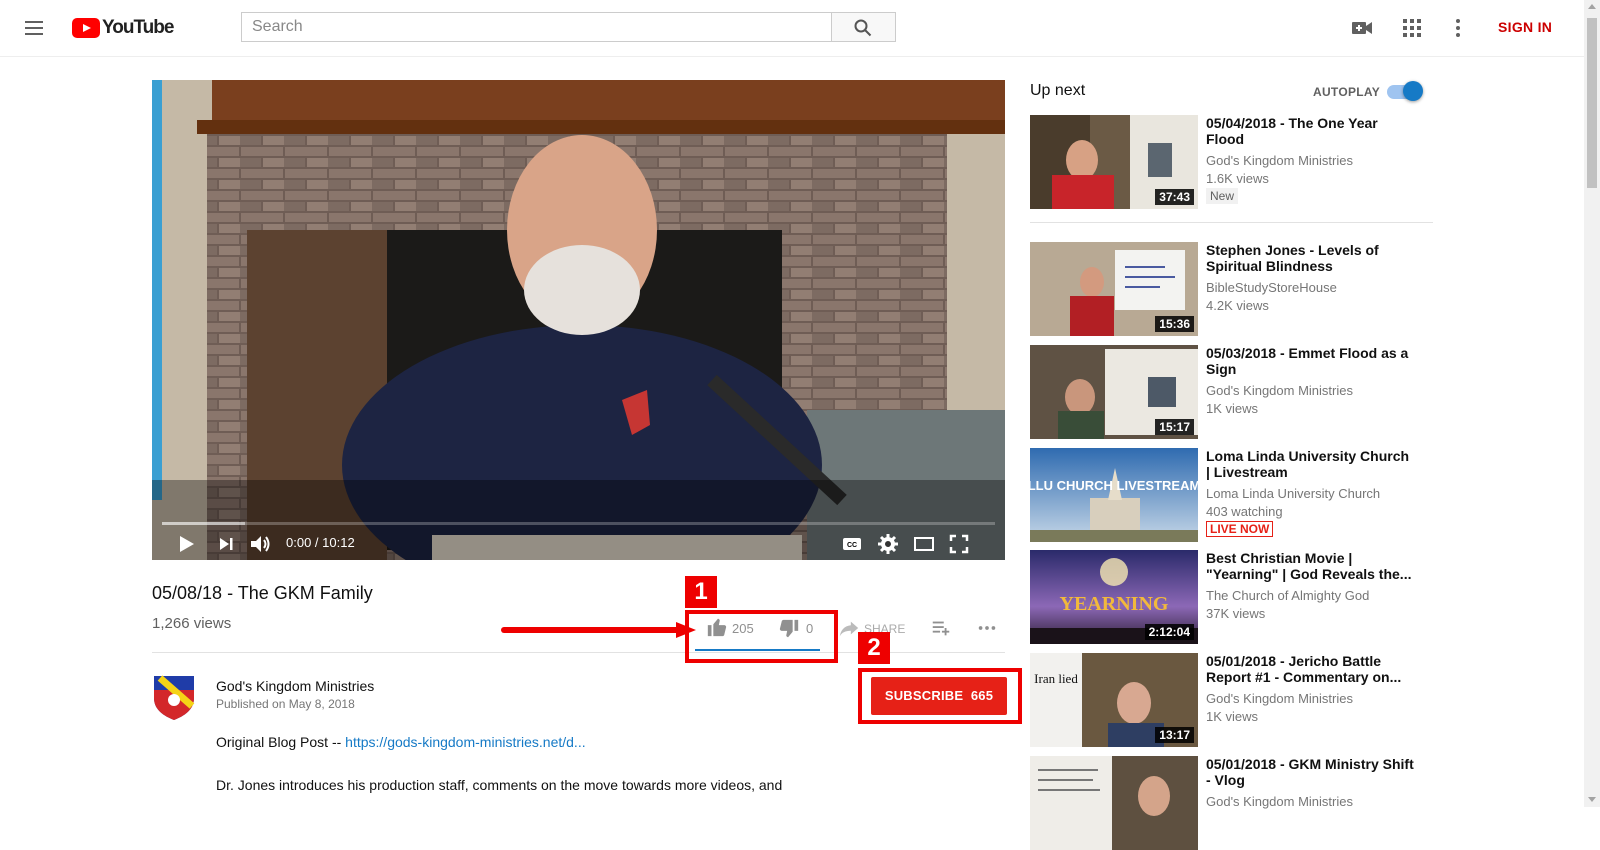 This screenshot has width=1600, height=850. Describe the element at coordinates (192, 623) in the screenshot. I see `view-count: 1,266 views` at that location.